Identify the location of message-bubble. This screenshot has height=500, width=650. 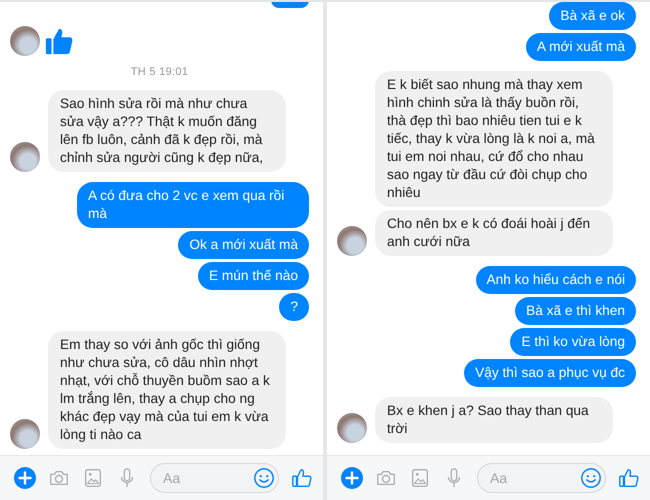
(290, 5).